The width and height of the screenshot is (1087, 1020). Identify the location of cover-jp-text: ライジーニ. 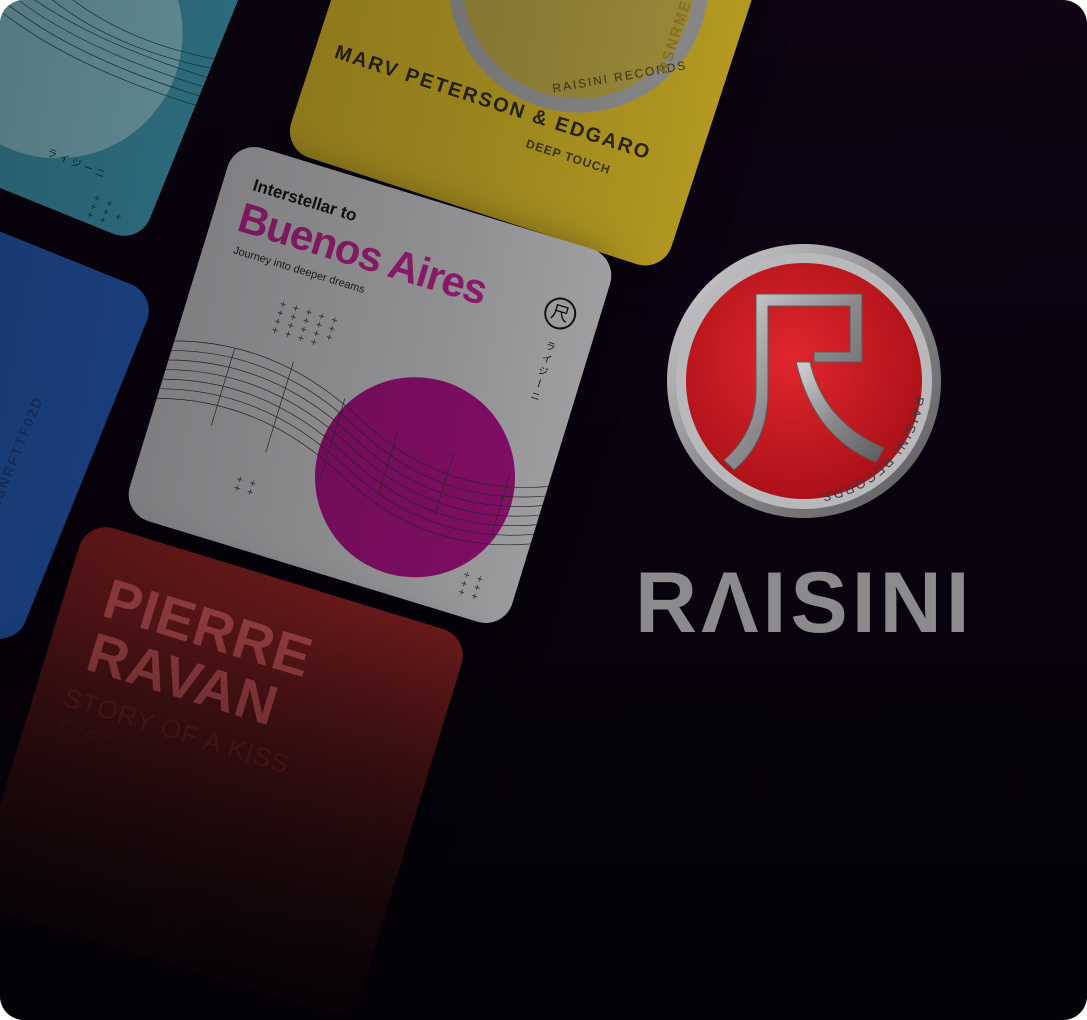
(541, 372).